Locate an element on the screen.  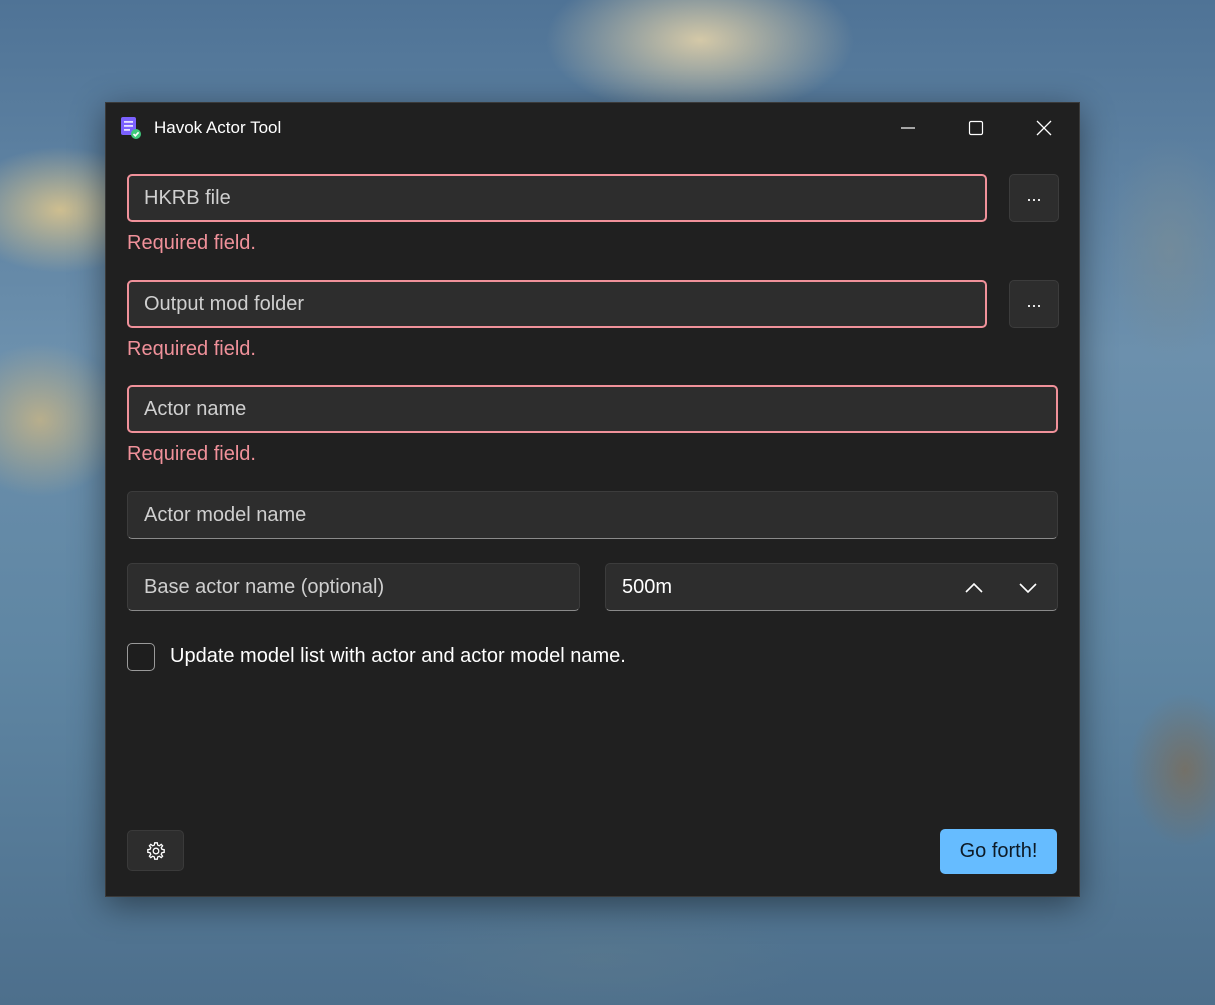
hkrb-file-input: HKRB file is located at coordinates (557, 198).